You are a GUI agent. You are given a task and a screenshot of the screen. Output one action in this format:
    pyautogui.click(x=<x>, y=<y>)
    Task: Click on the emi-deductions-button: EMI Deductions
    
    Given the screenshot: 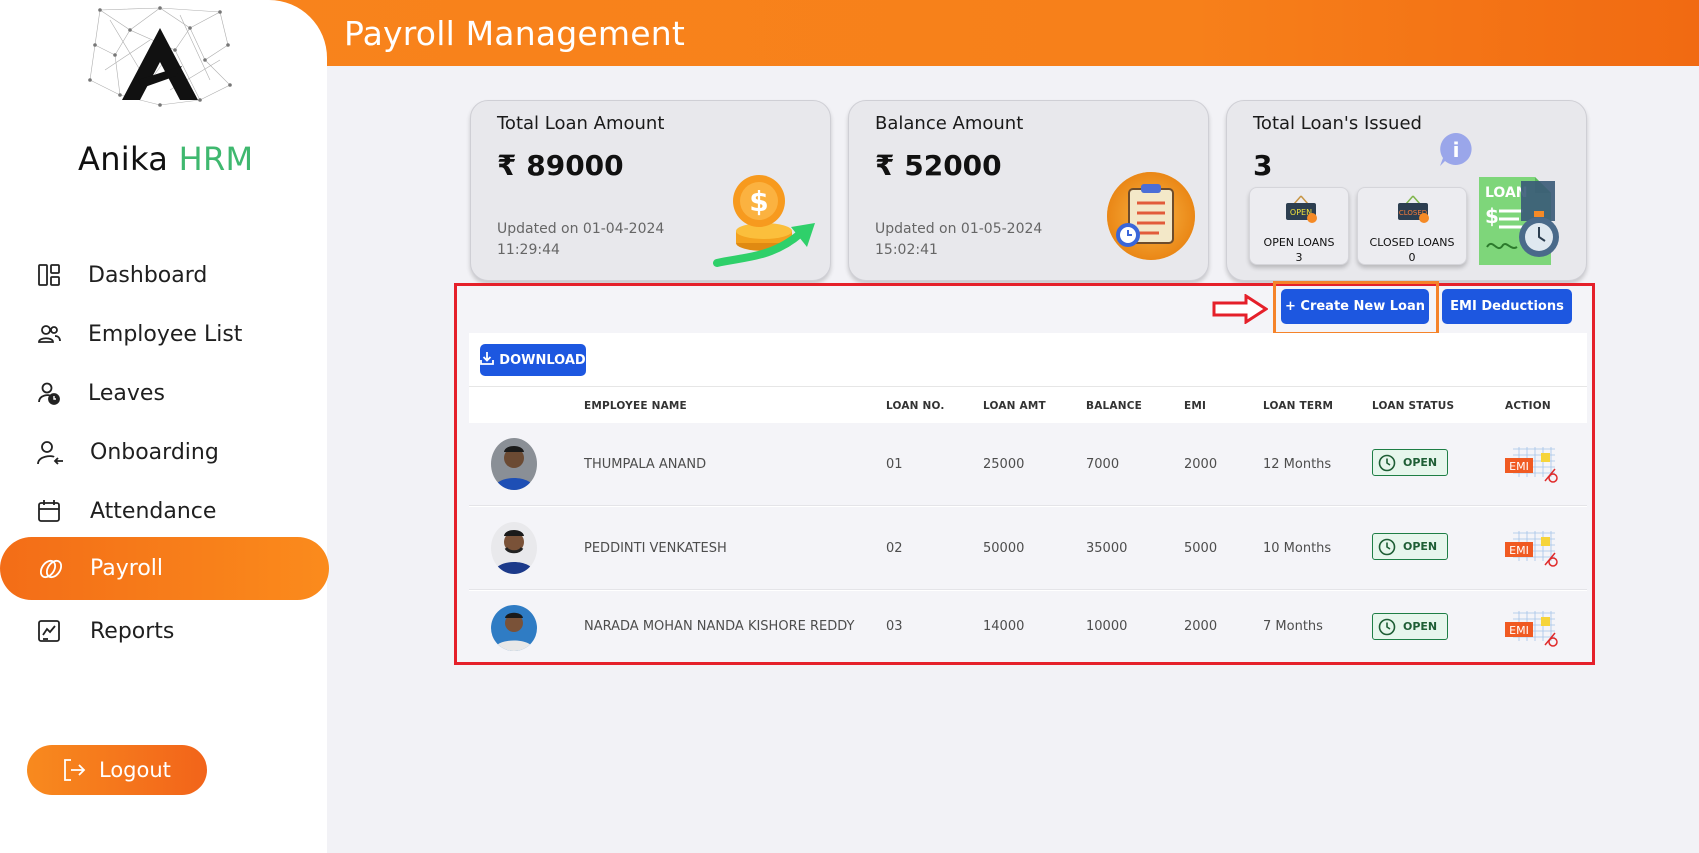 What is the action you would take?
    pyautogui.click(x=1507, y=306)
    